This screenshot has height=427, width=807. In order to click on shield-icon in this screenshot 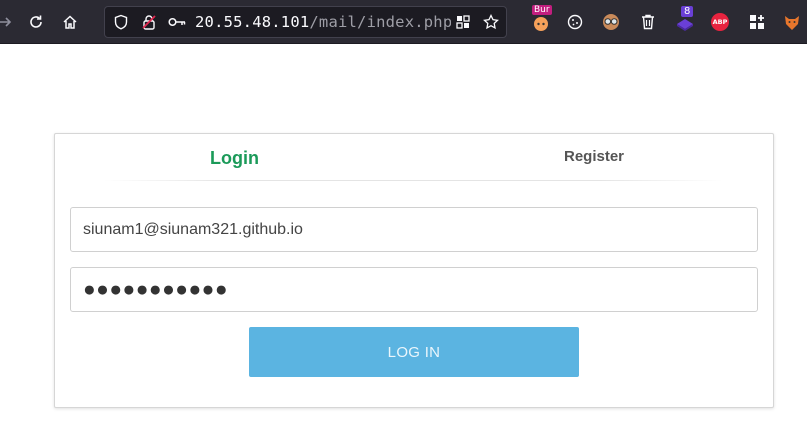, I will do `click(121, 22)`.